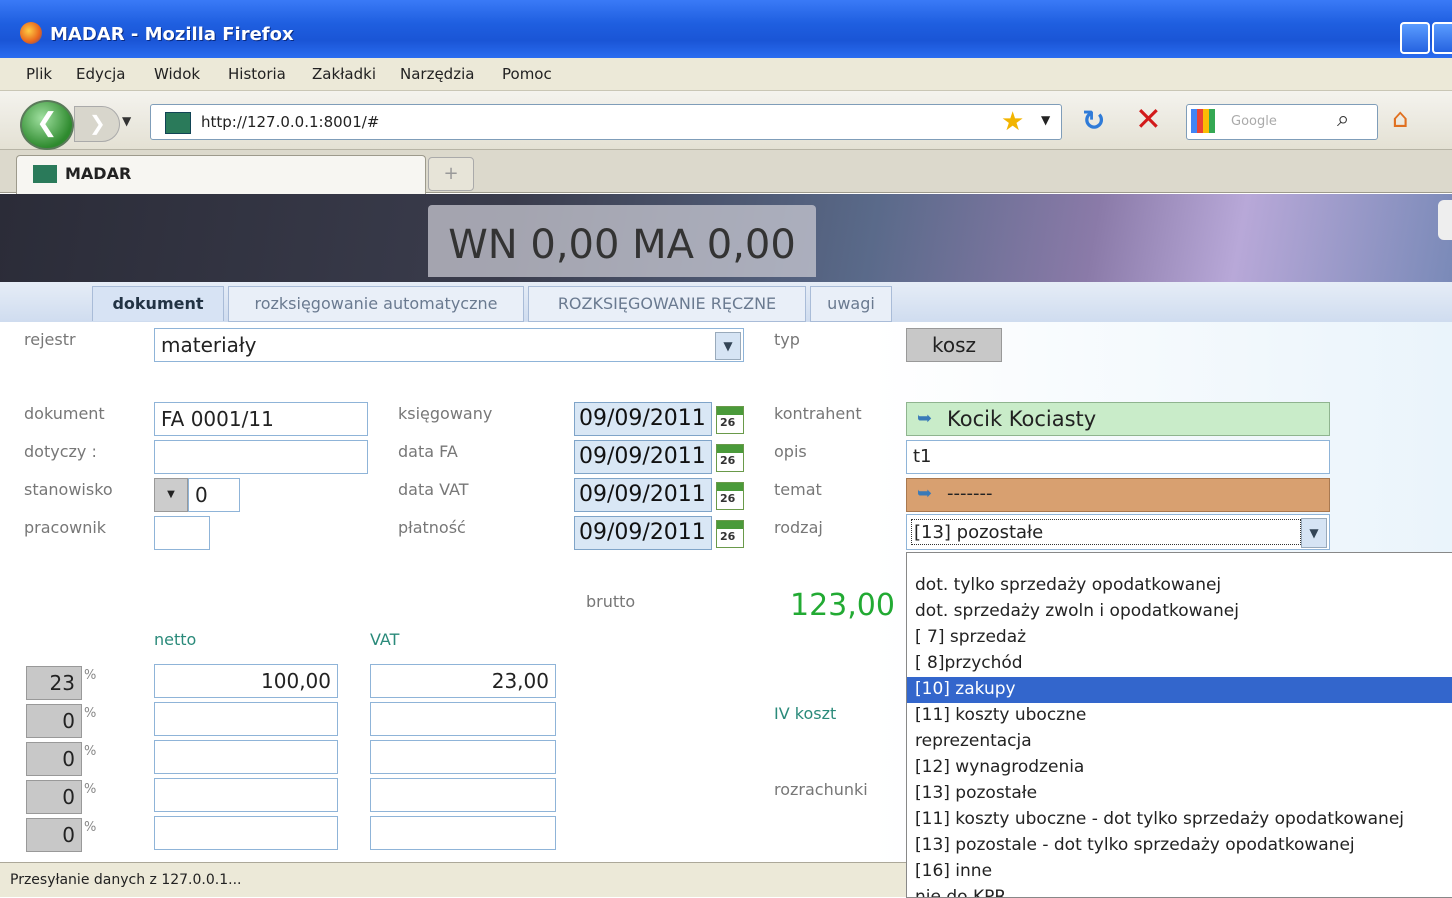  What do you see at coordinates (970, 493) in the screenshot?
I see `temat-value: -------` at bounding box center [970, 493].